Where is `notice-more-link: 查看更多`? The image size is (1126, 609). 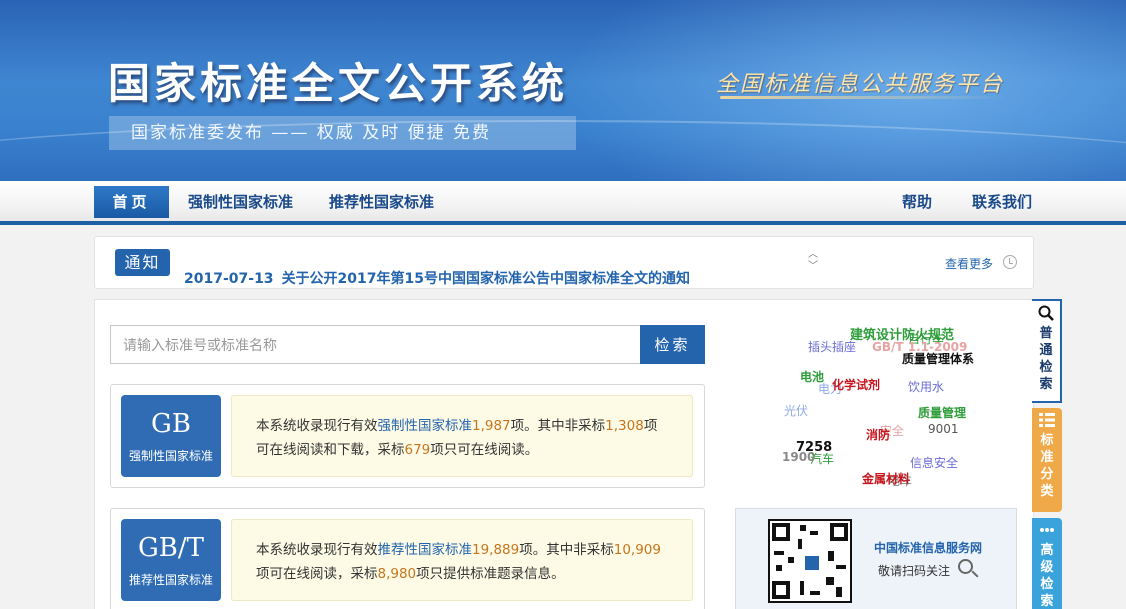 notice-more-link: 查看更多 is located at coordinates (969, 263).